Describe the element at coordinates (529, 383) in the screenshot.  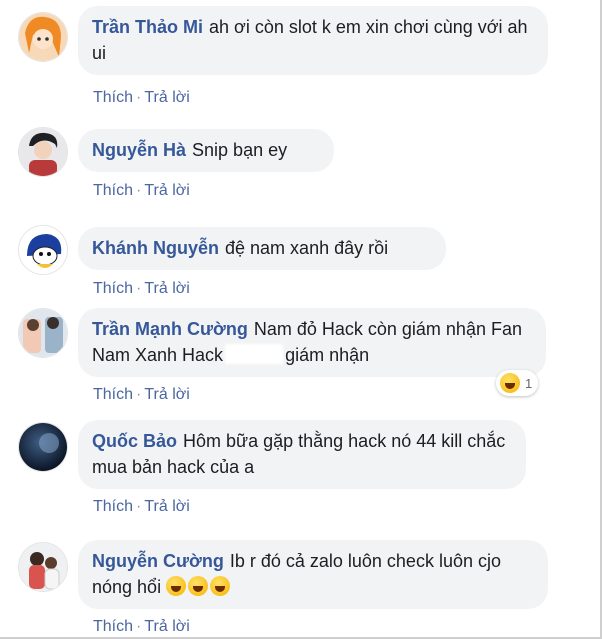
I see `reaction-count: 1` at that location.